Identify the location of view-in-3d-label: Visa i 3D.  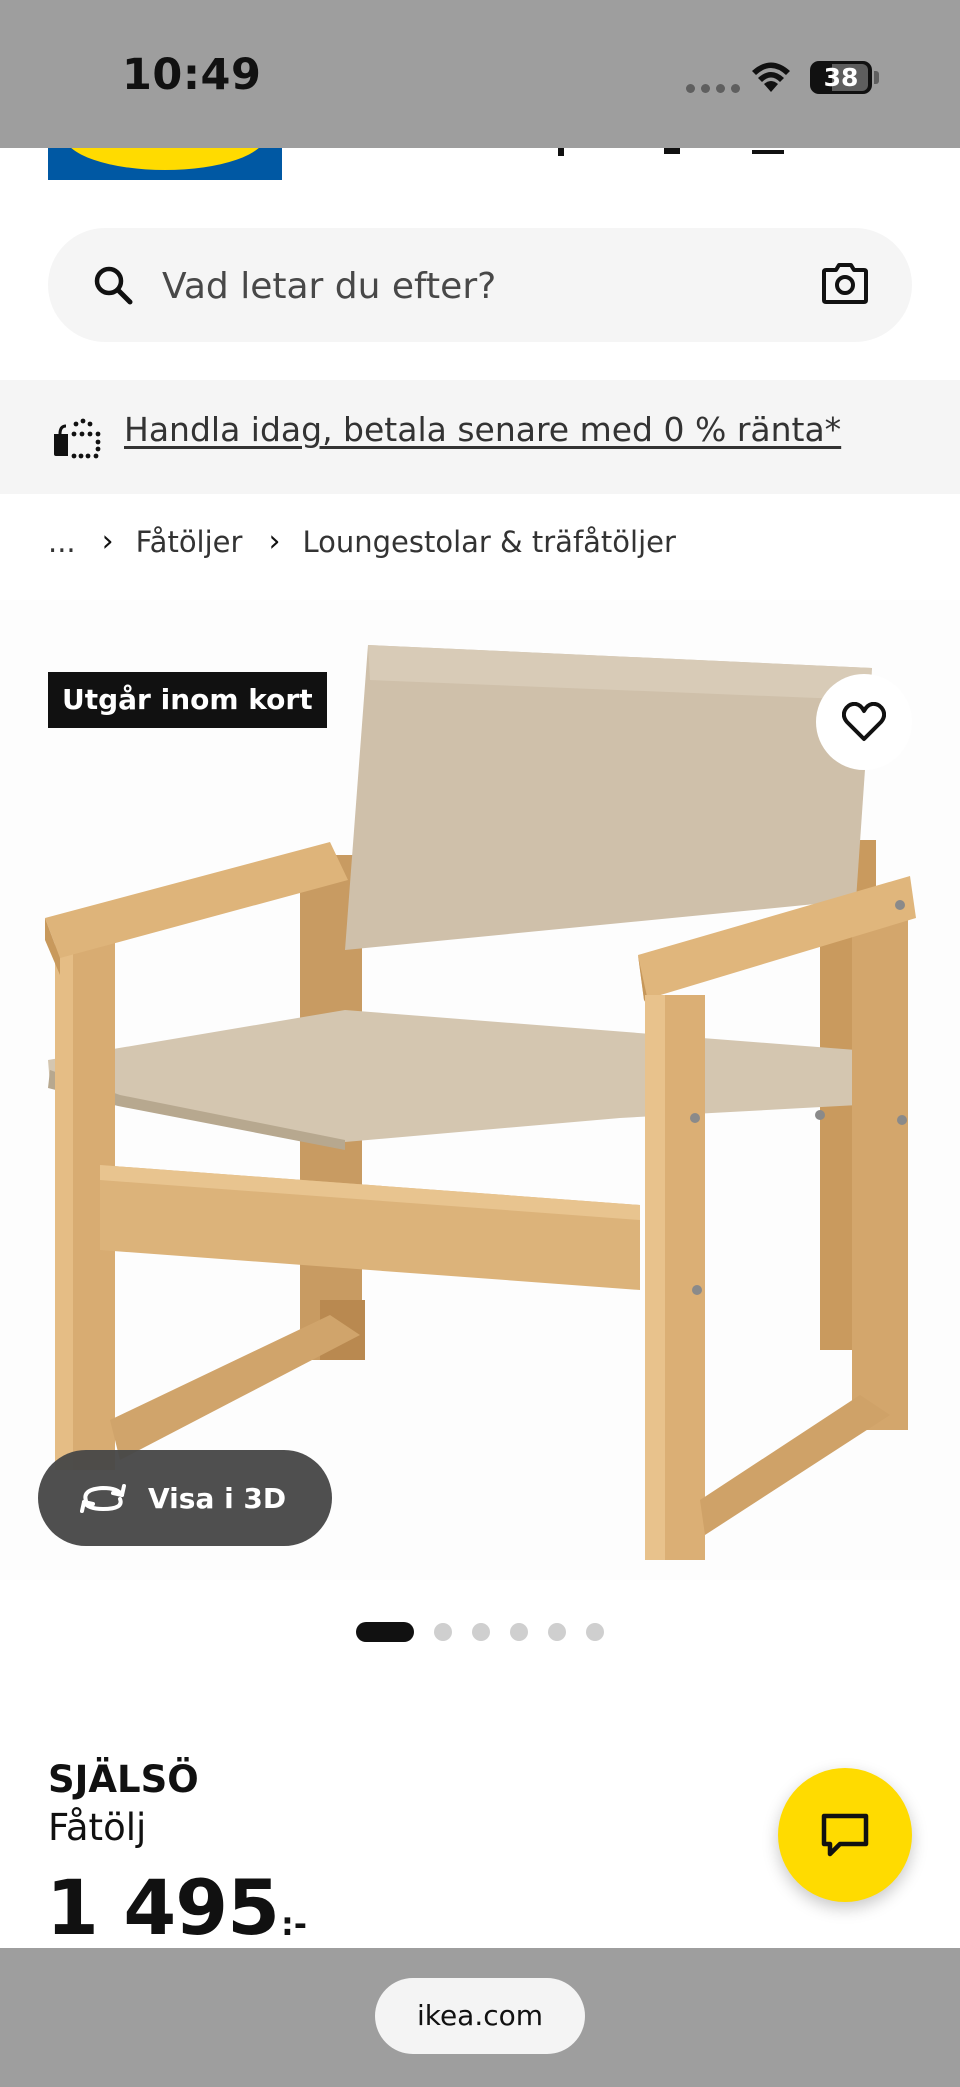
(217, 1498).